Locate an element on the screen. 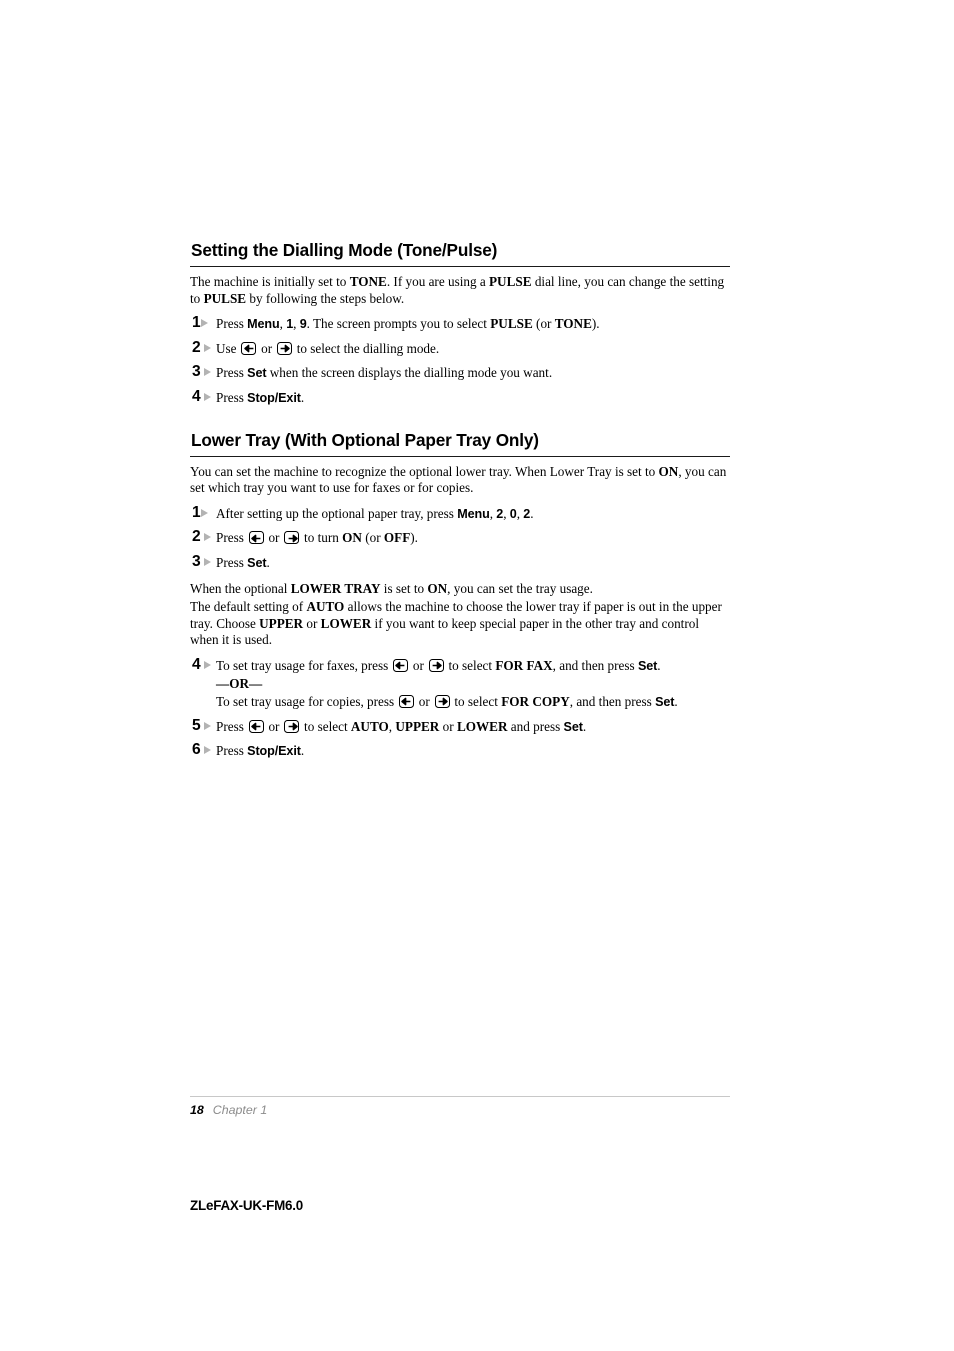  document-id: ZLeFAX-UK-FM6.0 is located at coordinates (247, 1205).